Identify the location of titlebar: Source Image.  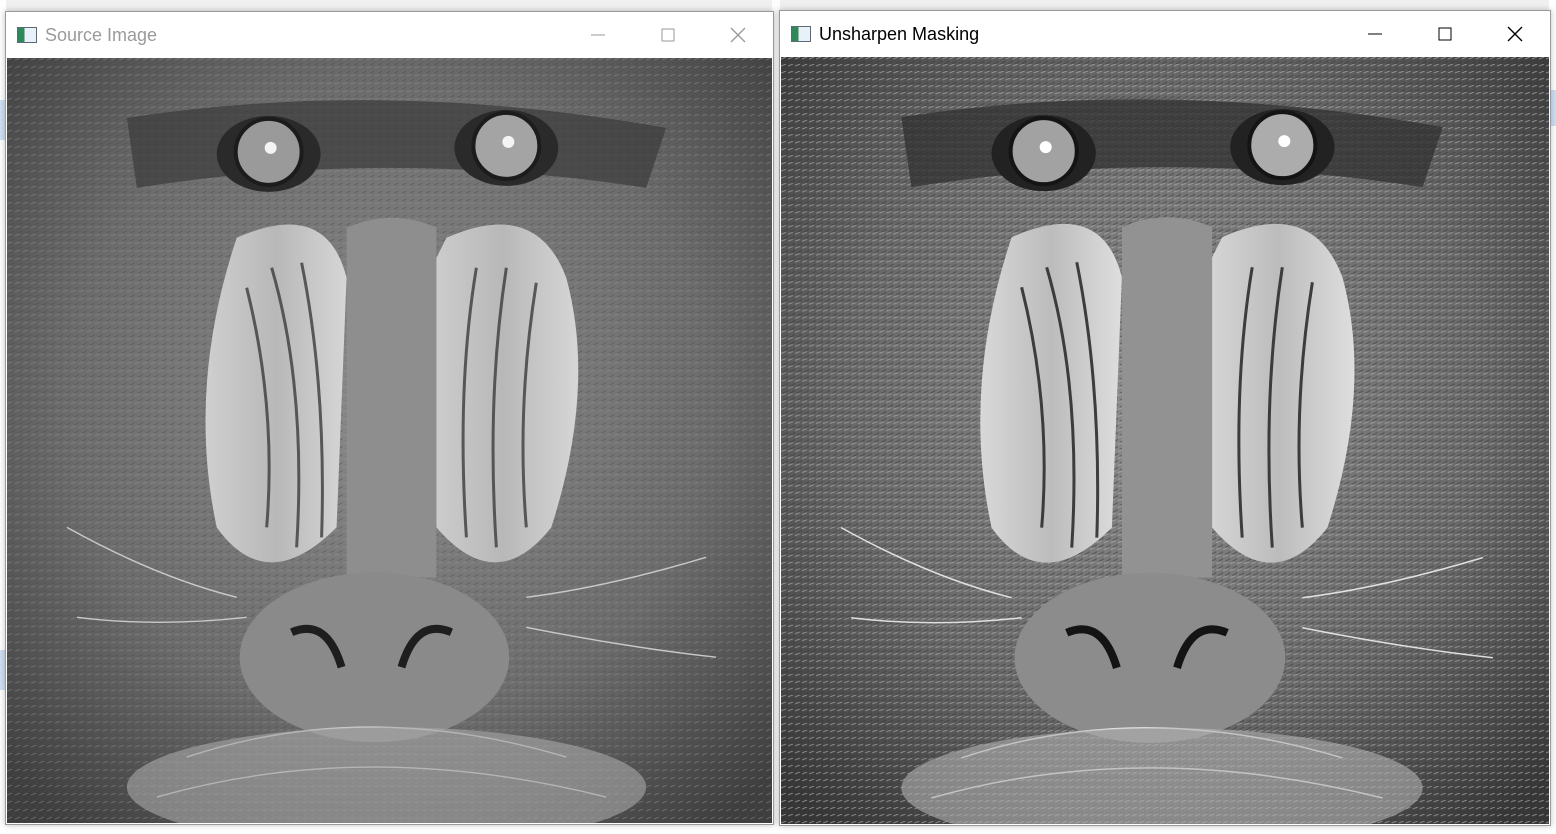
(389, 35).